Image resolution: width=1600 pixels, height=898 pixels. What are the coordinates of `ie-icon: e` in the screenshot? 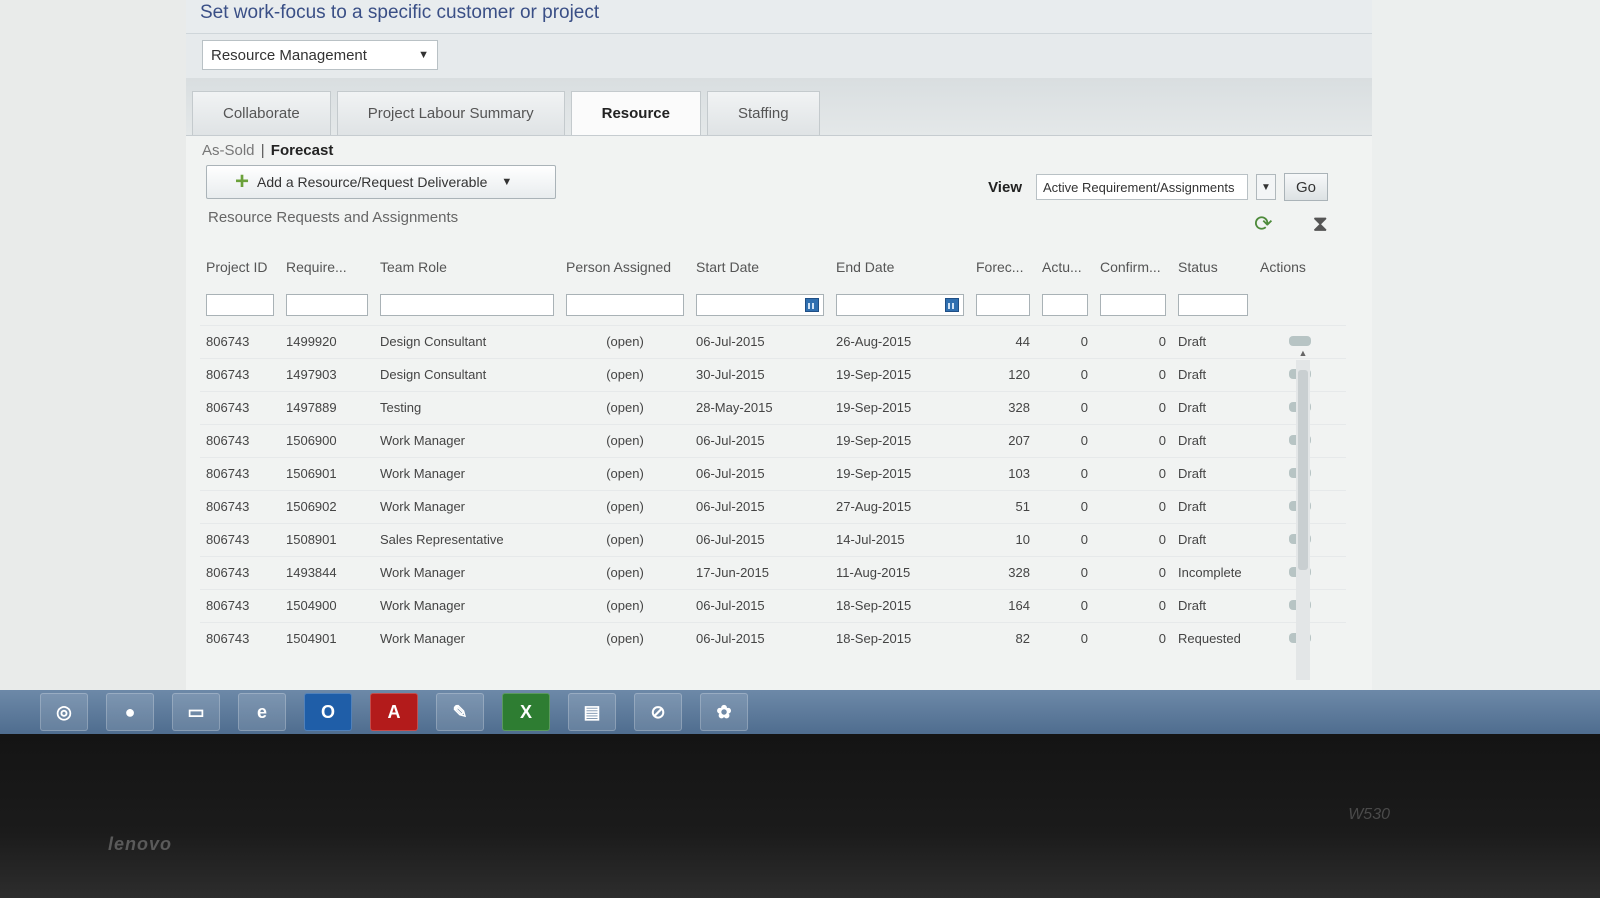 It's located at (262, 712).